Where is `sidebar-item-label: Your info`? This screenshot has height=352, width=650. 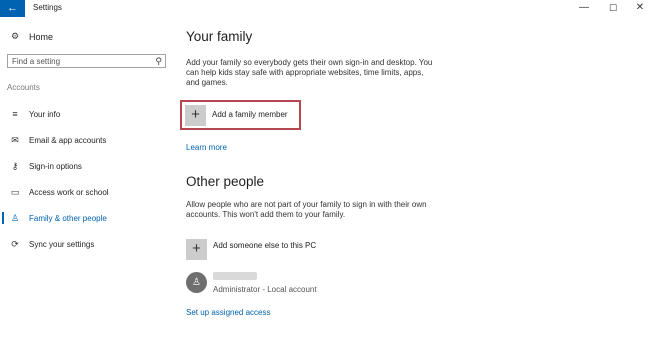
sidebar-item-label: Your info is located at coordinates (45, 114).